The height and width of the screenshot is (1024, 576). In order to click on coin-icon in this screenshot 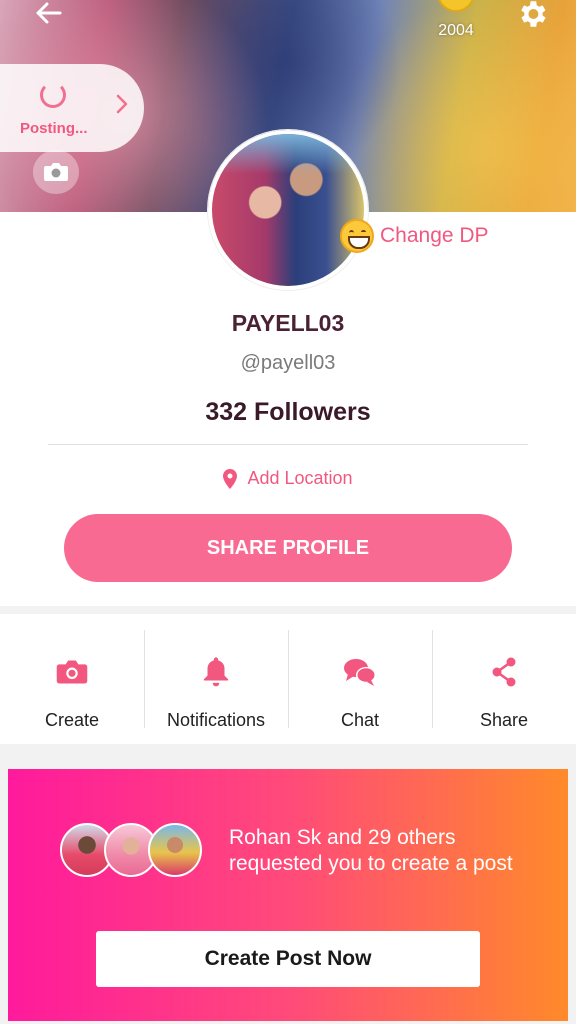, I will do `click(456, 6)`.